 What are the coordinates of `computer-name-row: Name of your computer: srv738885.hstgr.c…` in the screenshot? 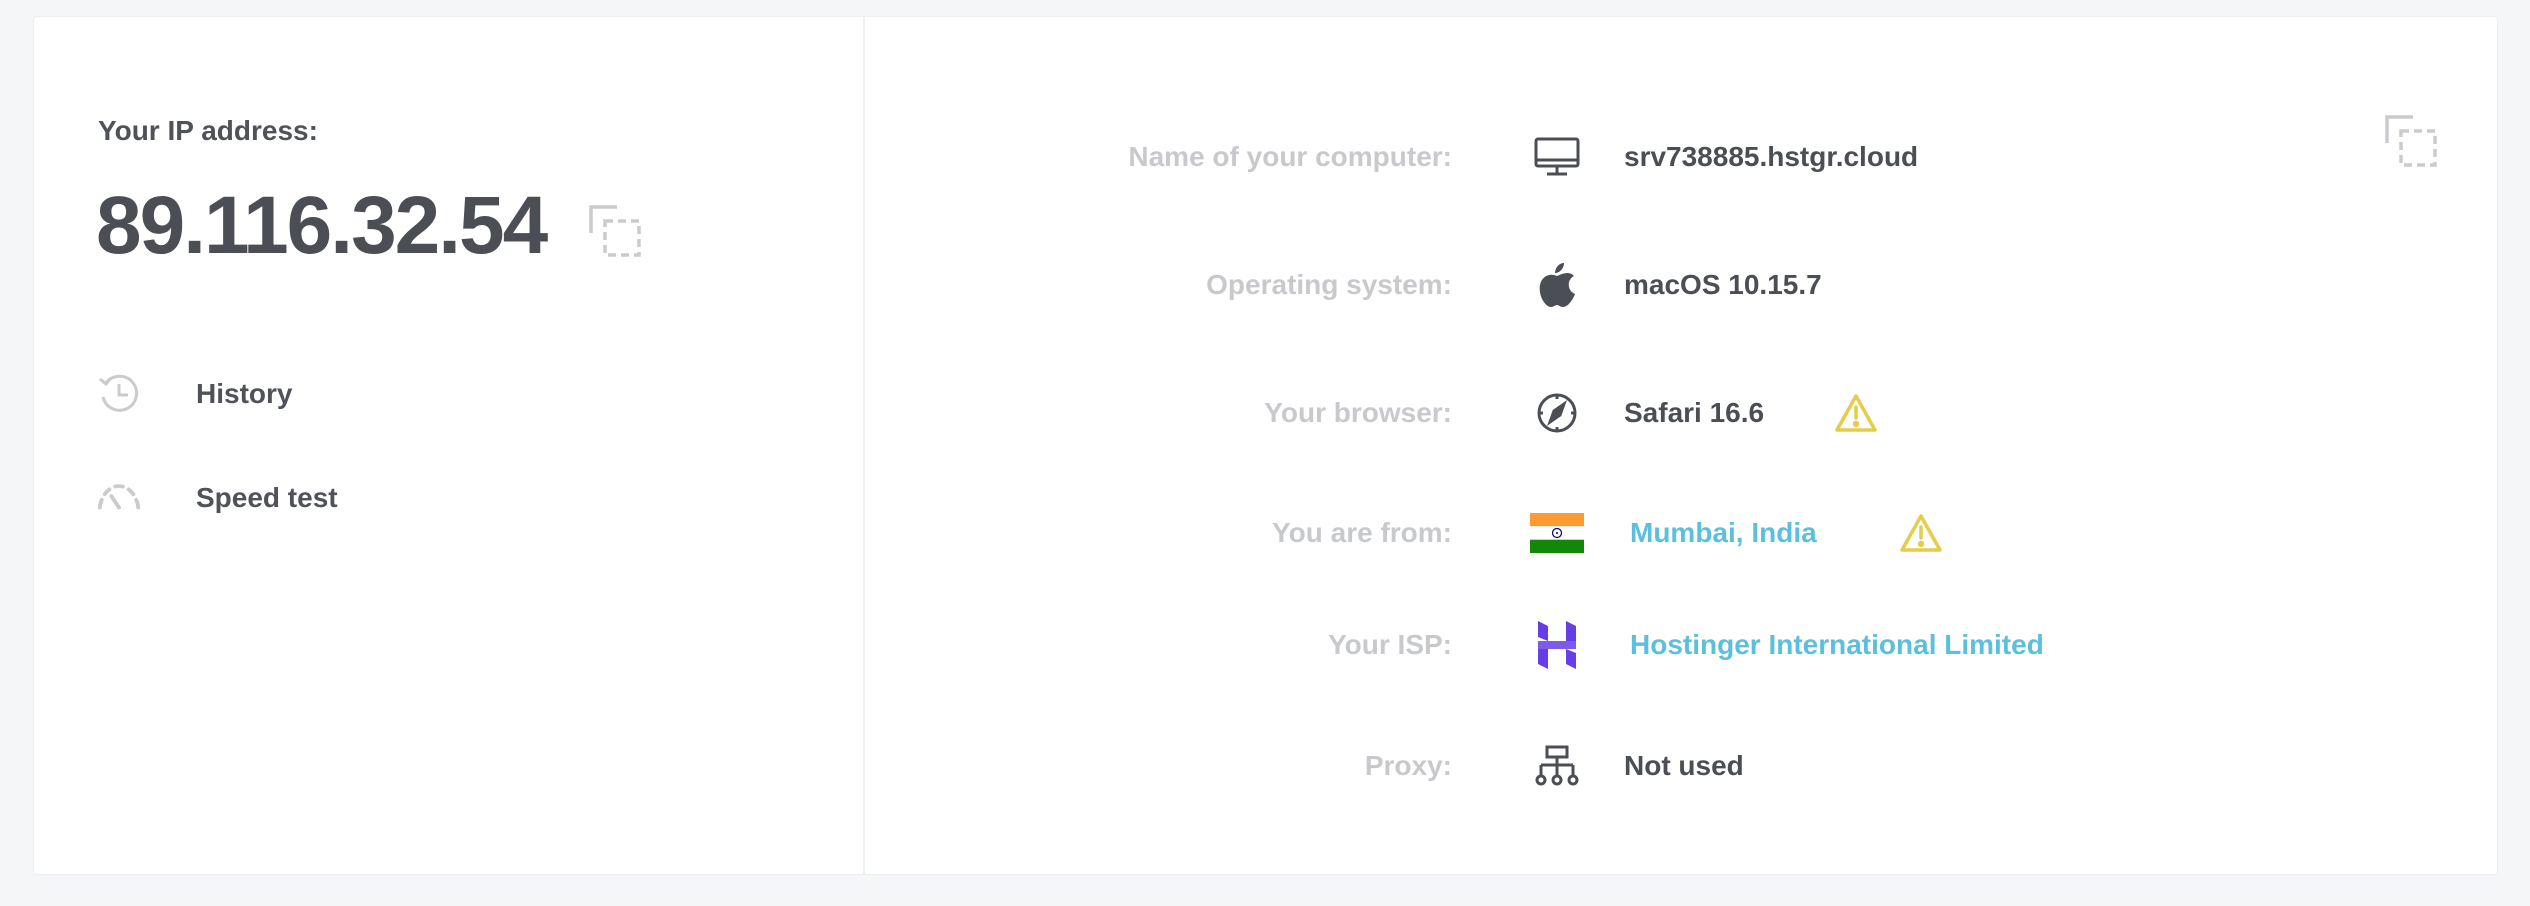 It's located at (1266, 157).